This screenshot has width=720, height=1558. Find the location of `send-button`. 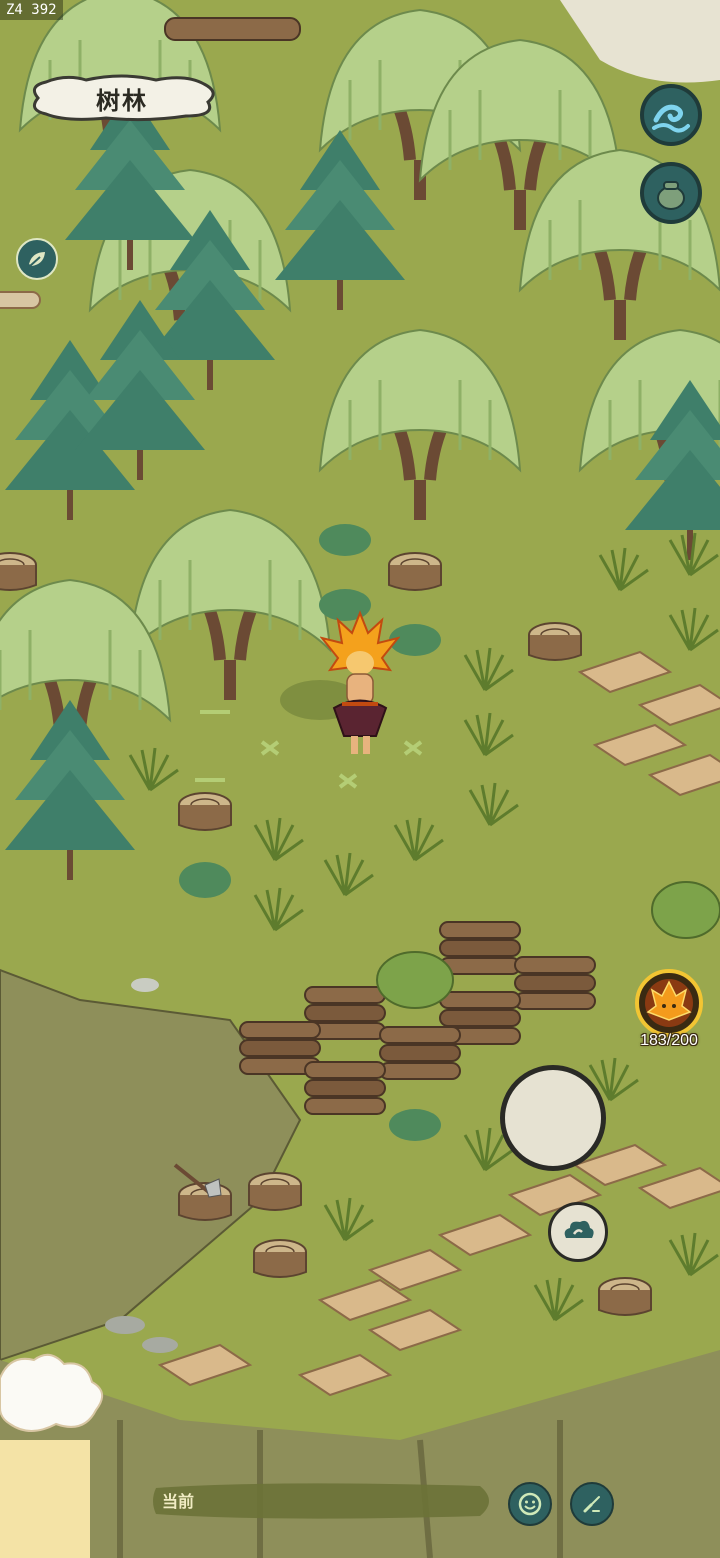

send-button is located at coordinates (592, 1504).